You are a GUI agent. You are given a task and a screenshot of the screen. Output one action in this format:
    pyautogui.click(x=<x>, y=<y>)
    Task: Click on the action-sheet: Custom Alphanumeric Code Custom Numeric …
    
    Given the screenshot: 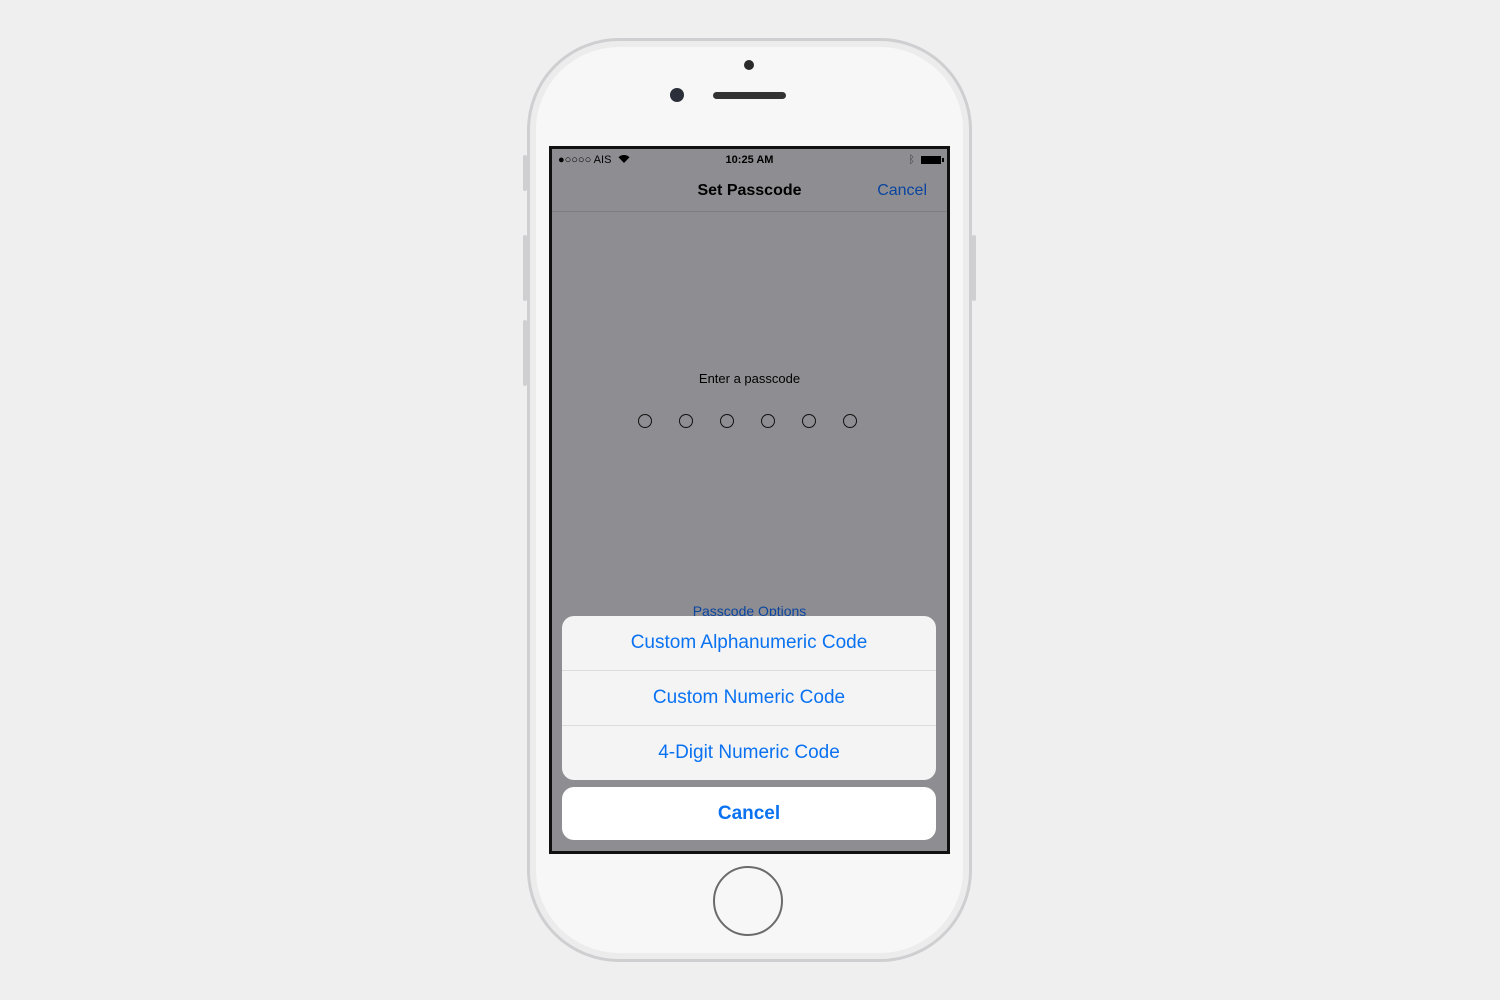 What is the action you would take?
    pyautogui.click(x=749, y=698)
    